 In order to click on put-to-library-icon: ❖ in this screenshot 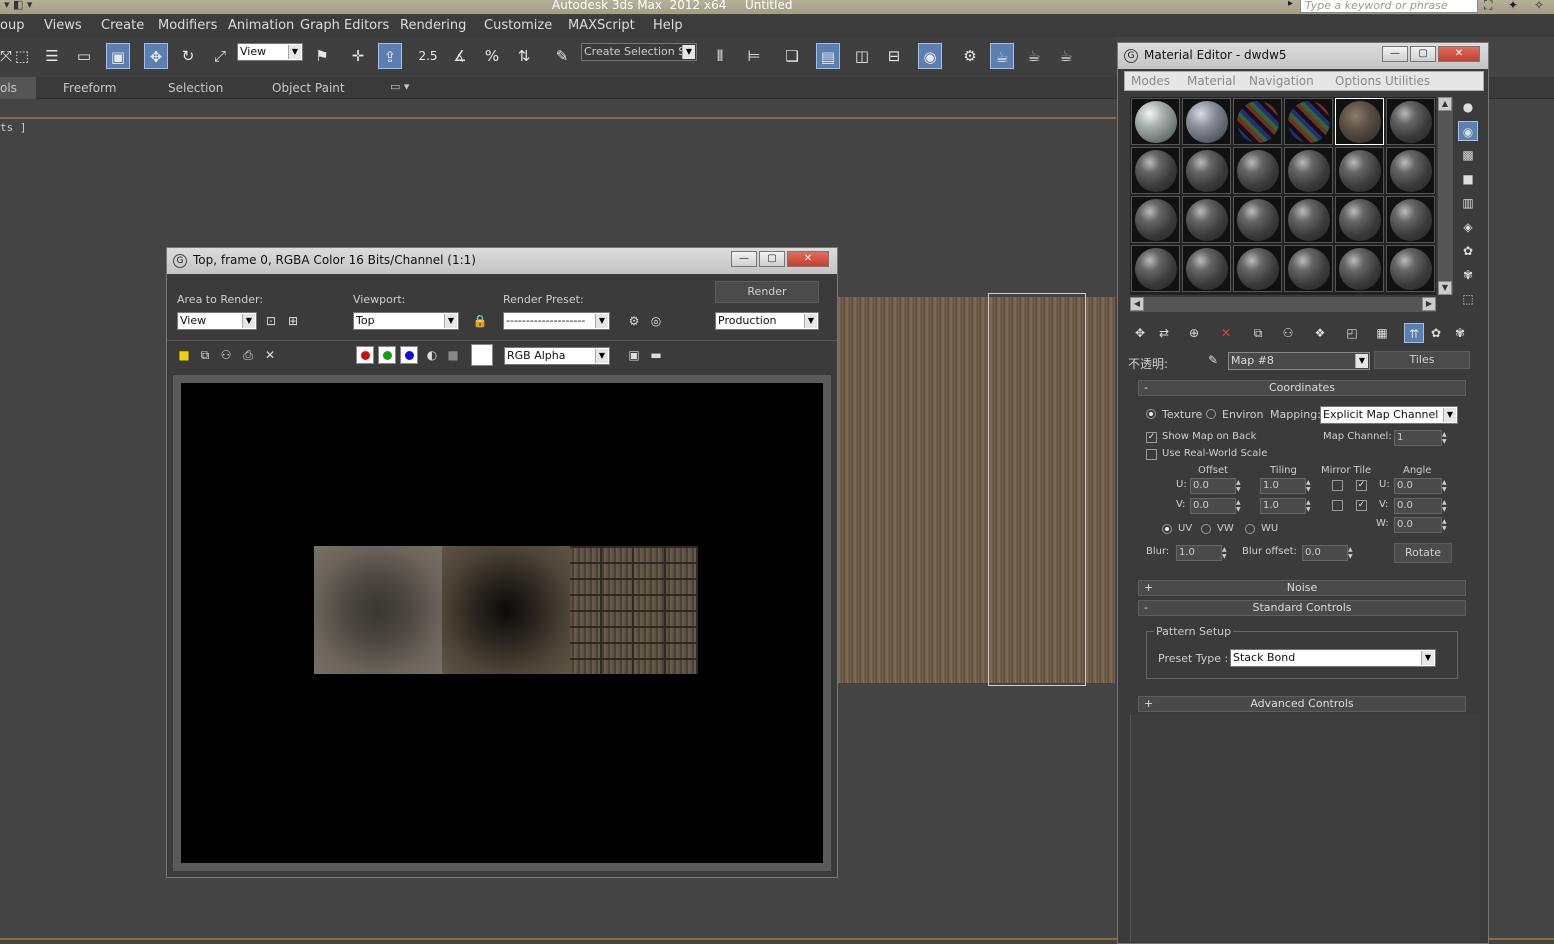, I will do `click(1320, 333)`.